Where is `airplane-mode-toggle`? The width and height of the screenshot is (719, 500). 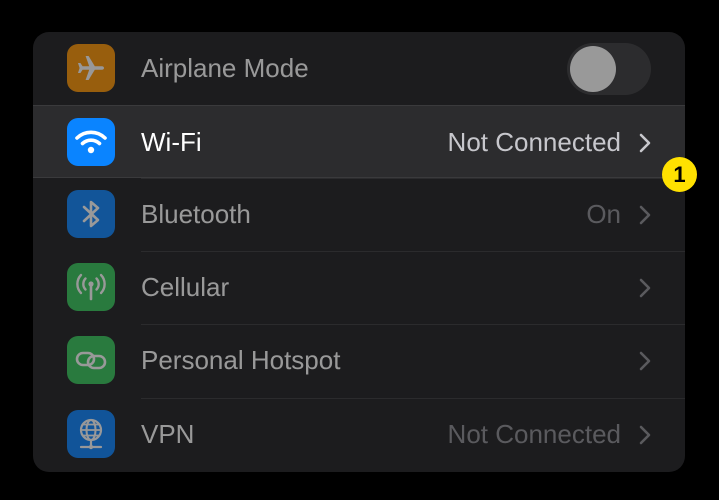
airplane-mode-toggle is located at coordinates (609, 69).